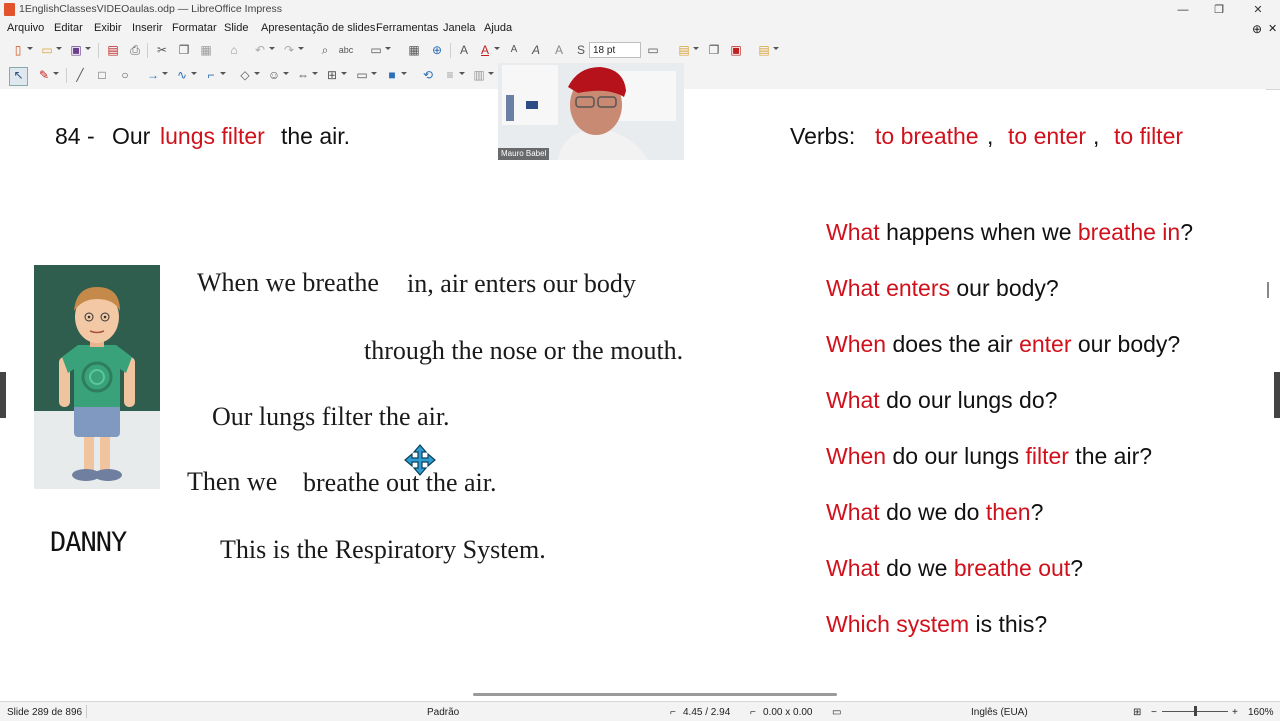 This screenshot has height=721, width=1280. What do you see at coordinates (1257, 29) in the screenshot?
I see `globe-icon: ⊕` at bounding box center [1257, 29].